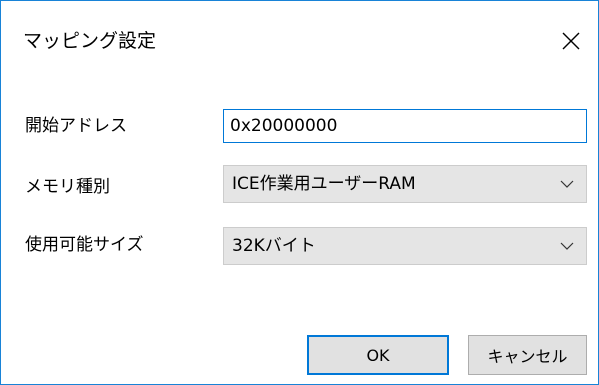  What do you see at coordinates (527, 355) in the screenshot?
I see `cancel-button: キャンセル` at bounding box center [527, 355].